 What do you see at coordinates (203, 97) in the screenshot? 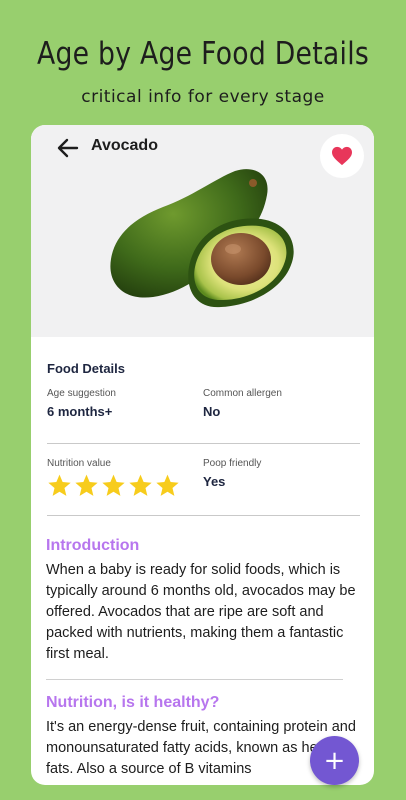
I see `promo-subheadline: critical info for every stage` at bounding box center [203, 97].